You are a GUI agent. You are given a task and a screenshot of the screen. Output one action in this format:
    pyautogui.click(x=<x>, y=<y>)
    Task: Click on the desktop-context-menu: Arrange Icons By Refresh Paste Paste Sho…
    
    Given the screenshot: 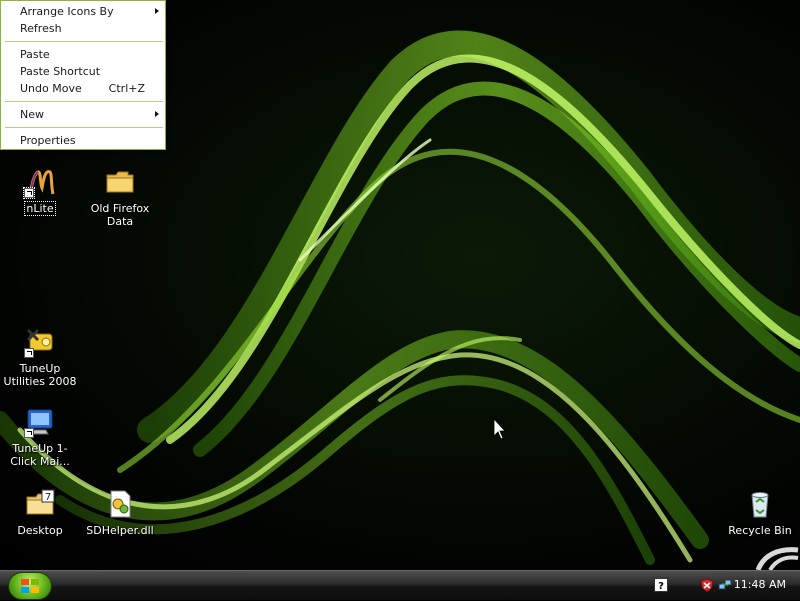 What is the action you would take?
    pyautogui.click(x=83, y=75)
    